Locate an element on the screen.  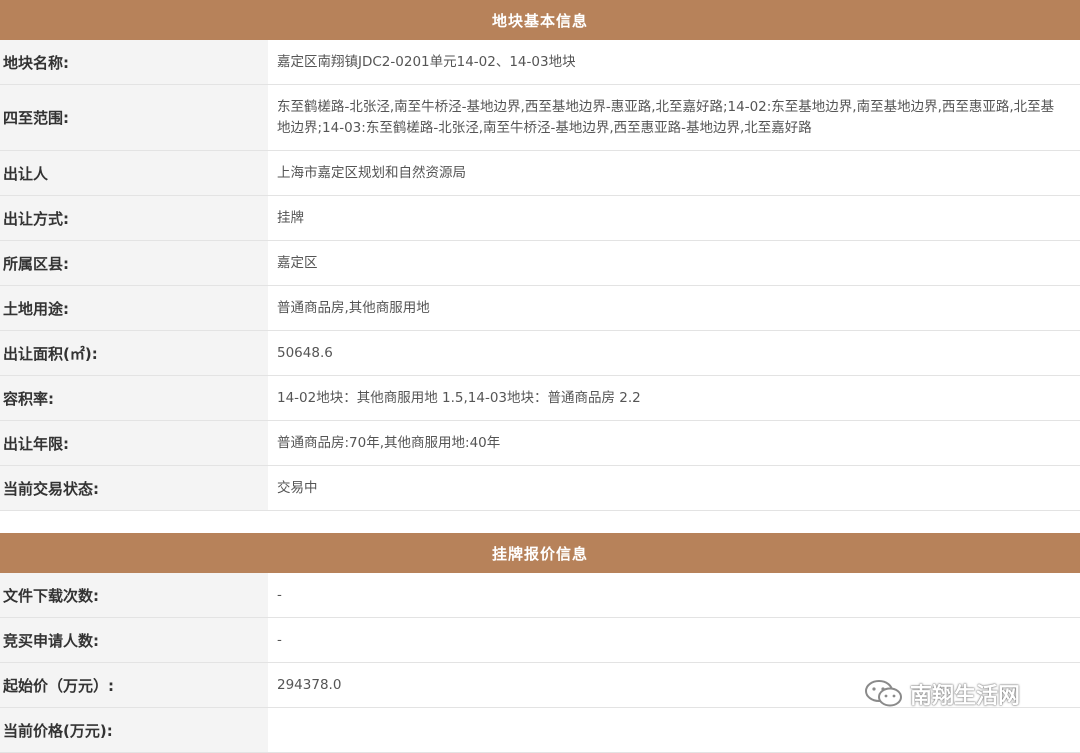
row-label: 出让年限: is located at coordinates (134, 443).